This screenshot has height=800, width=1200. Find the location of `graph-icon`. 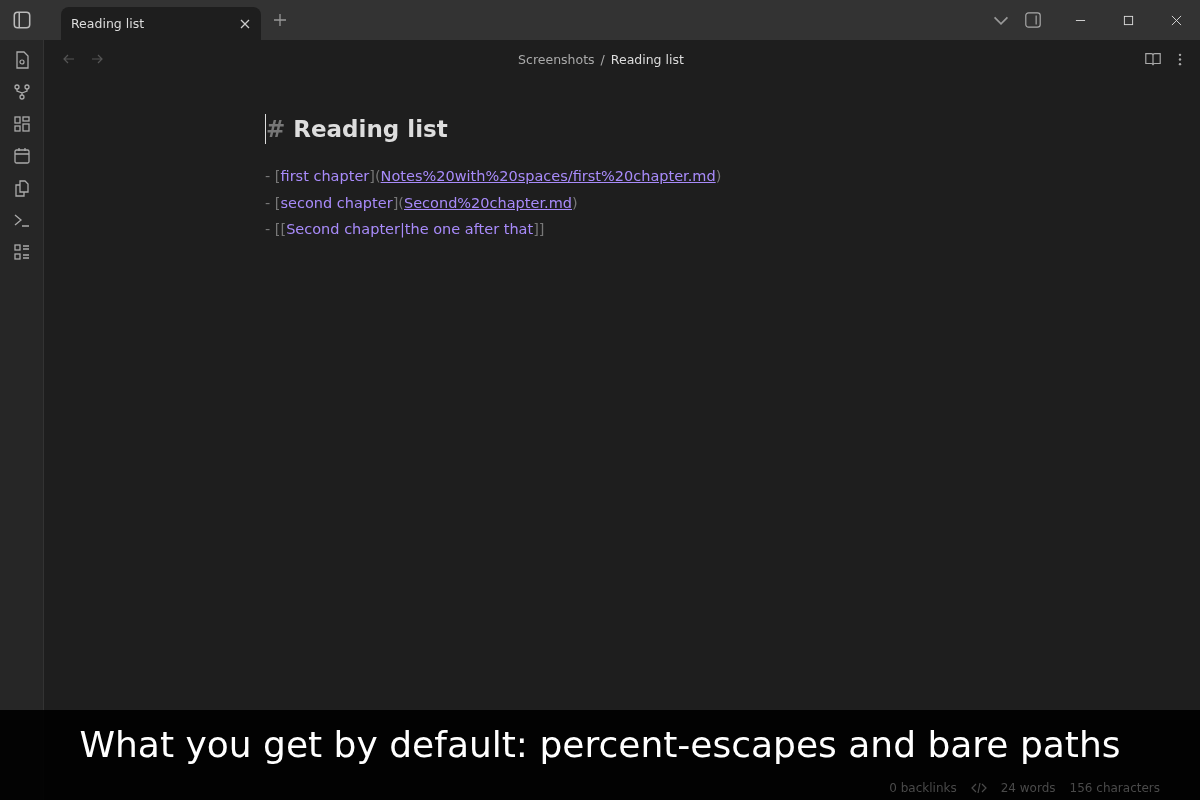

graph-icon is located at coordinates (21, 92).